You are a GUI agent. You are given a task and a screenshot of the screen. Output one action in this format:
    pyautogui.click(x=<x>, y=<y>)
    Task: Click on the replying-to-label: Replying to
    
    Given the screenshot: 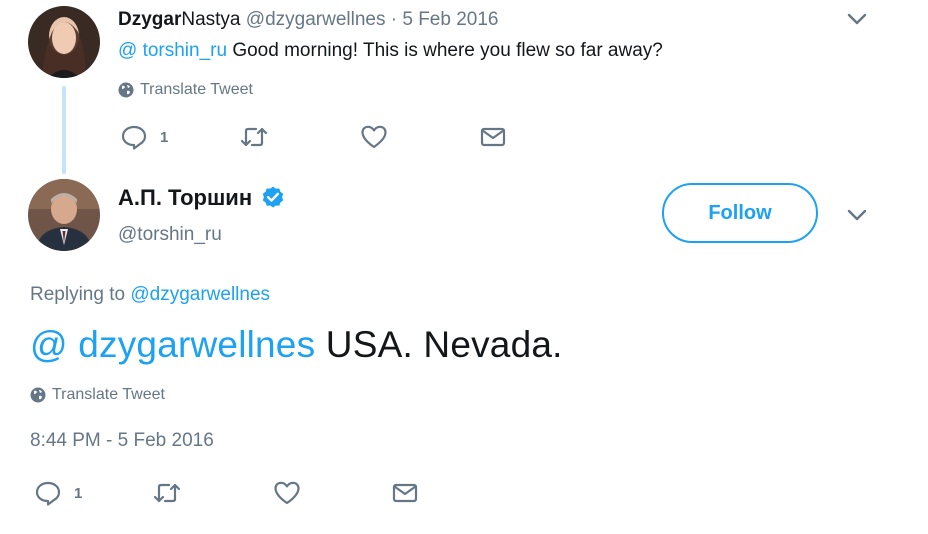 What is the action you would take?
    pyautogui.click(x=80, y=294)
    